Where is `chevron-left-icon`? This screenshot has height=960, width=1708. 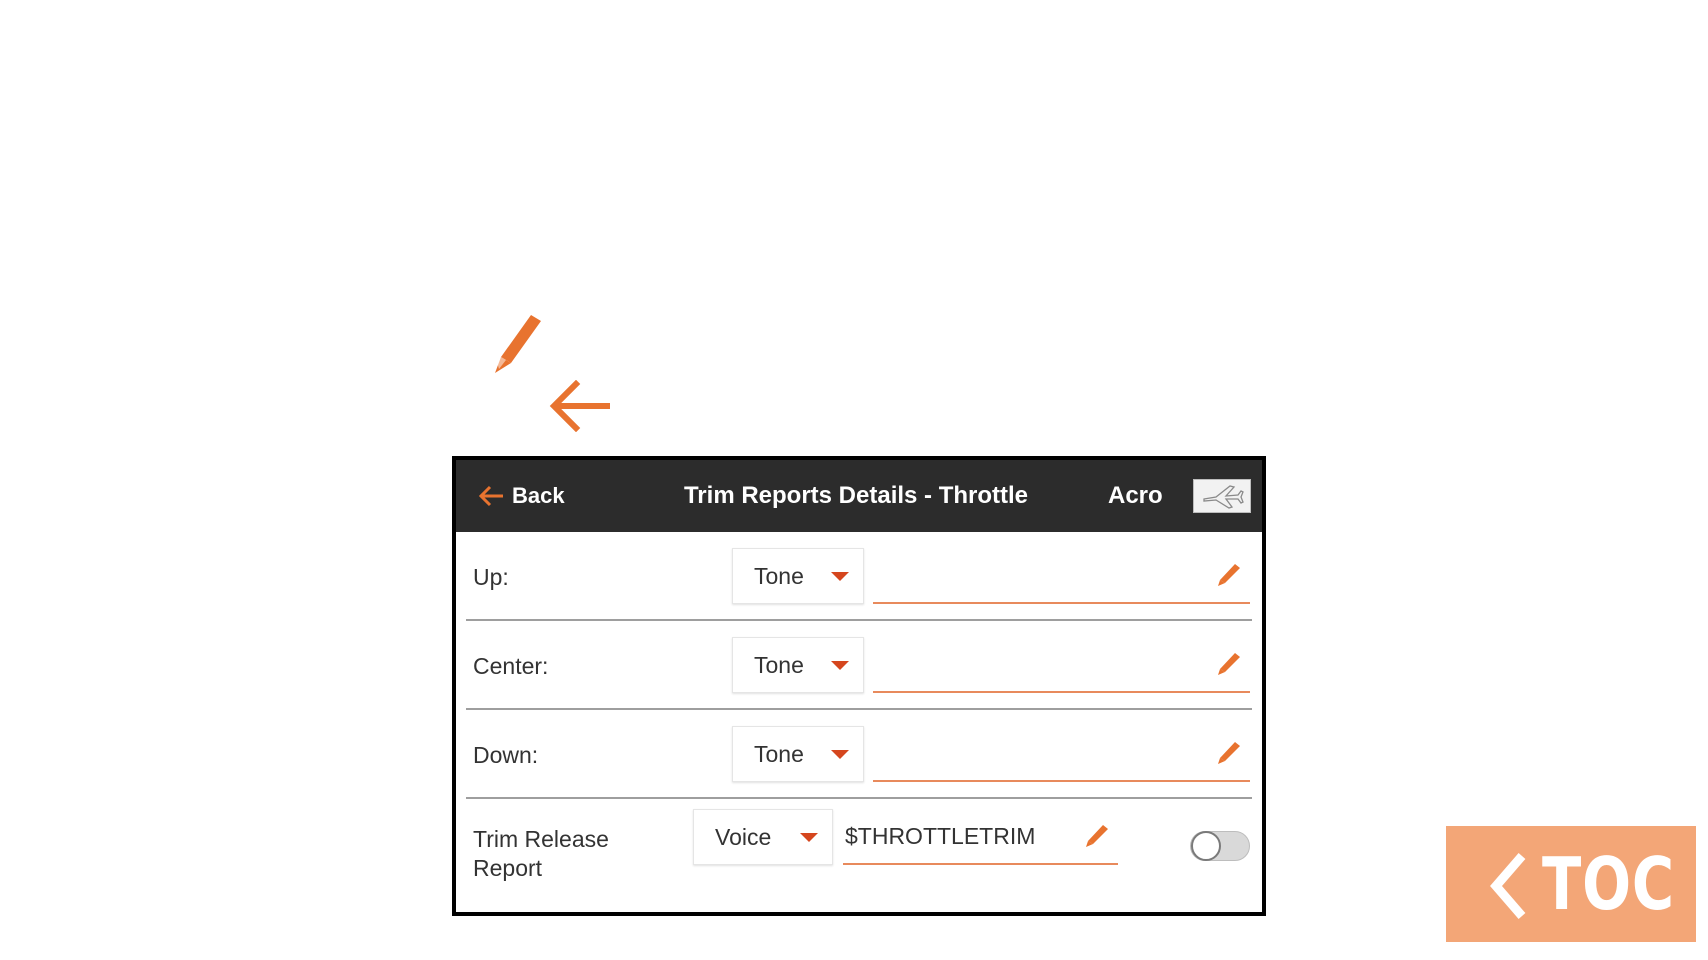
chevron-left-icon is located at coordinates (1508, 886).